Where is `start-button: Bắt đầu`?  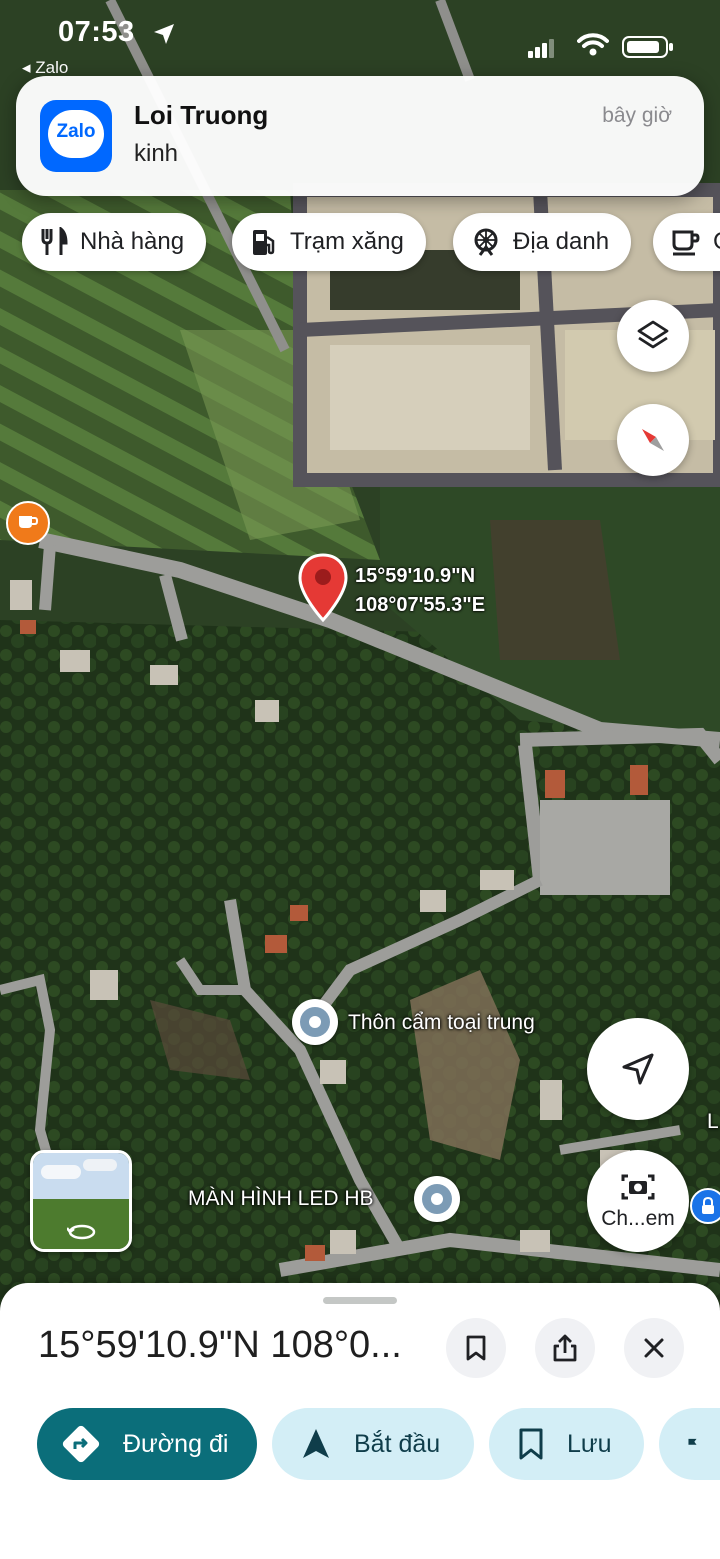
start-button: Bắt đầu is located at coordinates (373, 1444).